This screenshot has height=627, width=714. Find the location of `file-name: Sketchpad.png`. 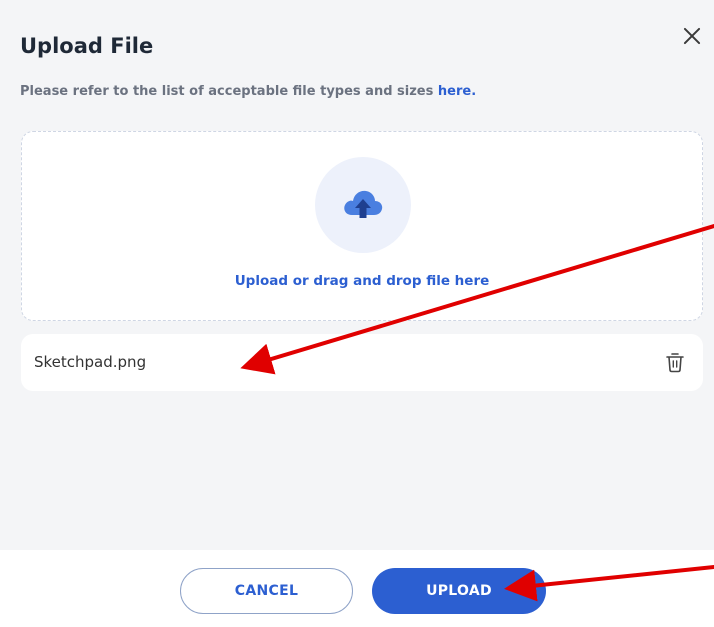

file-name: Sketchpad.png is located at coordinates (90, 362).